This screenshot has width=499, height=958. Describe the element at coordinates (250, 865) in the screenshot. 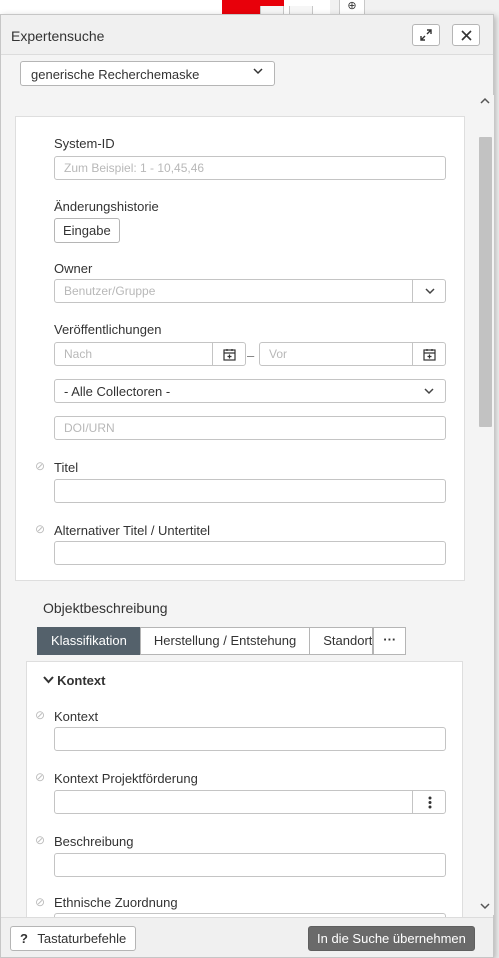

I see `description-input` at that location.